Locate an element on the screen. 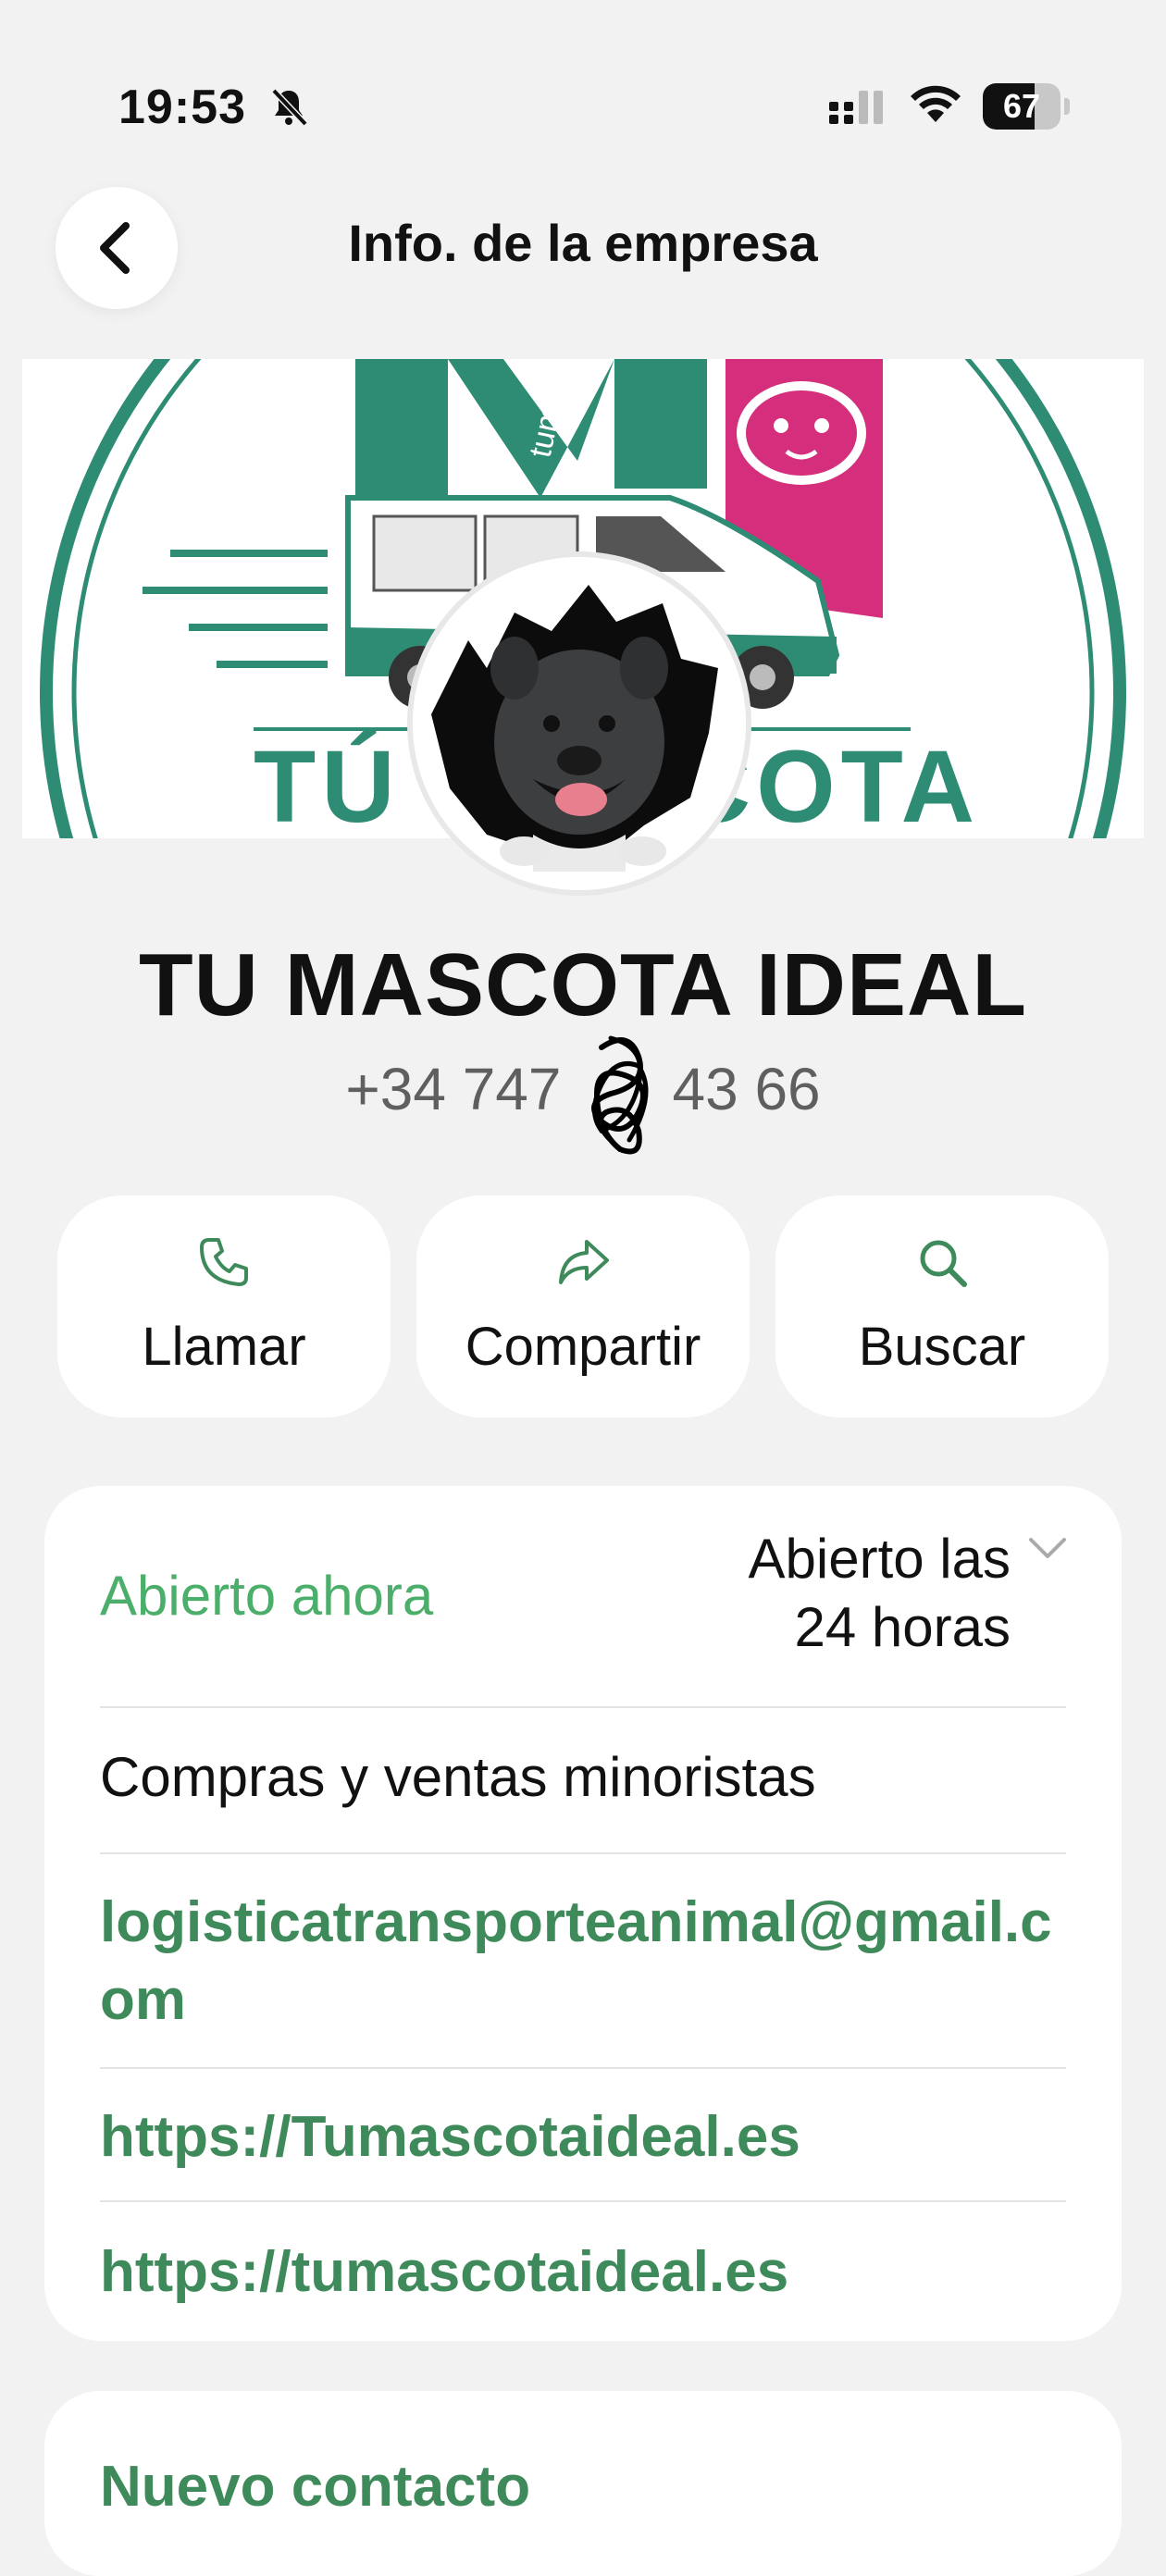  chevron-down-icon is located at coordinates (1047, 1549).